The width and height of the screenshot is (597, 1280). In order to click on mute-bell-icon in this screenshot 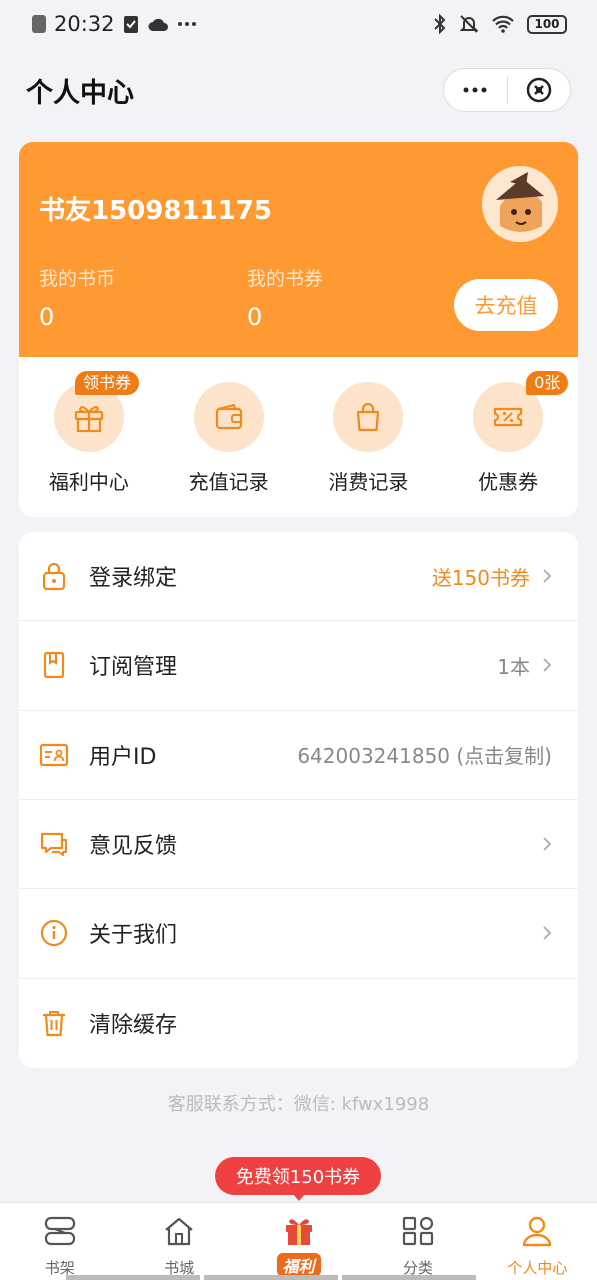, I will do `click(469, 24)`.